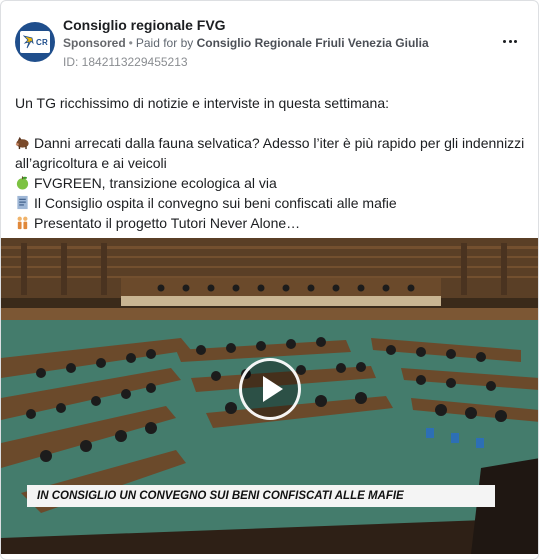 This screenshot has height=560, width=539. I want to click on play-icon, so click(273, 389).